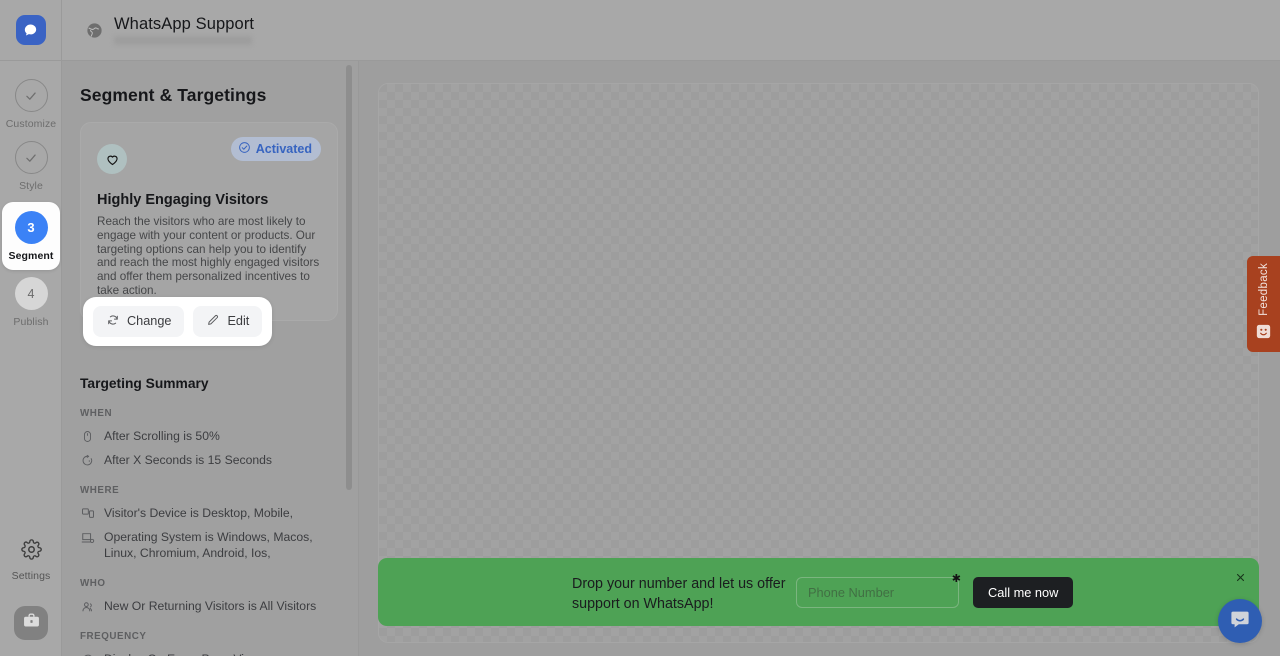 Image resolution: width=1280 pixels, height=656 pixels. Describe the element at coordinates (184, 24) in the screenshot. I see `page-title: WhatsApp Support` at that location.